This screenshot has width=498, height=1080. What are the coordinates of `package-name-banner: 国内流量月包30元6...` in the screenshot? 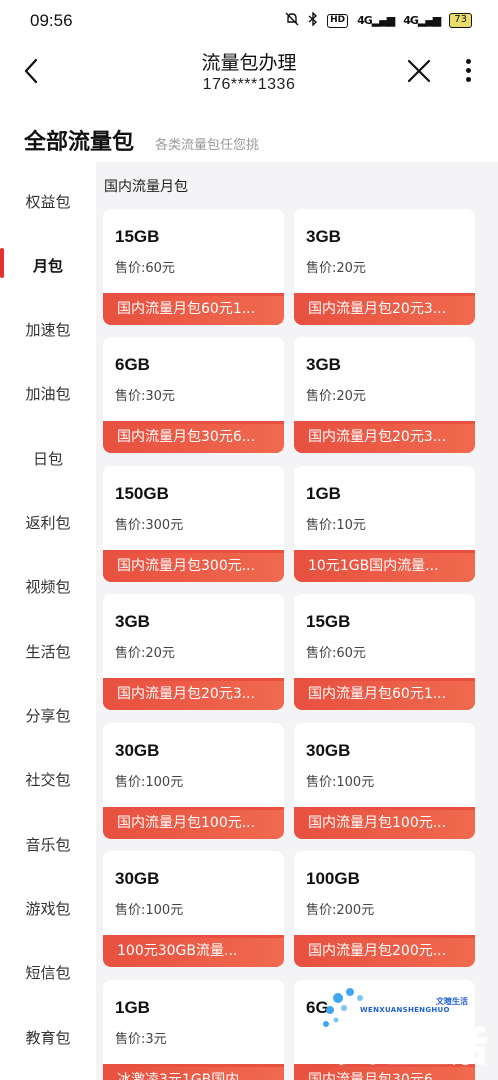 It's located at (193, 437).